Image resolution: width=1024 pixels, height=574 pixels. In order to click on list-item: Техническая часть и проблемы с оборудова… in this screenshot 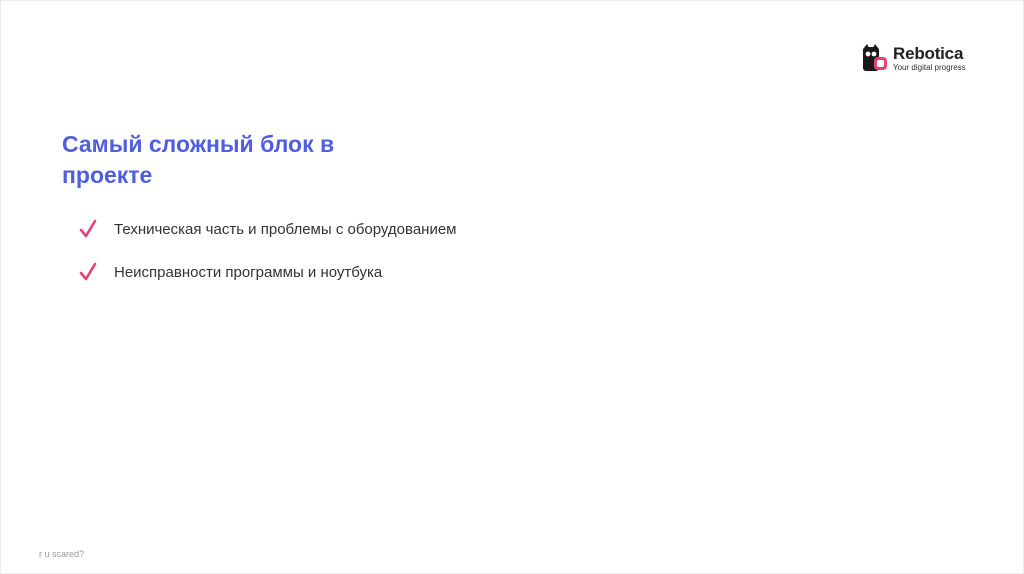, I will do `click(268, 229)`.